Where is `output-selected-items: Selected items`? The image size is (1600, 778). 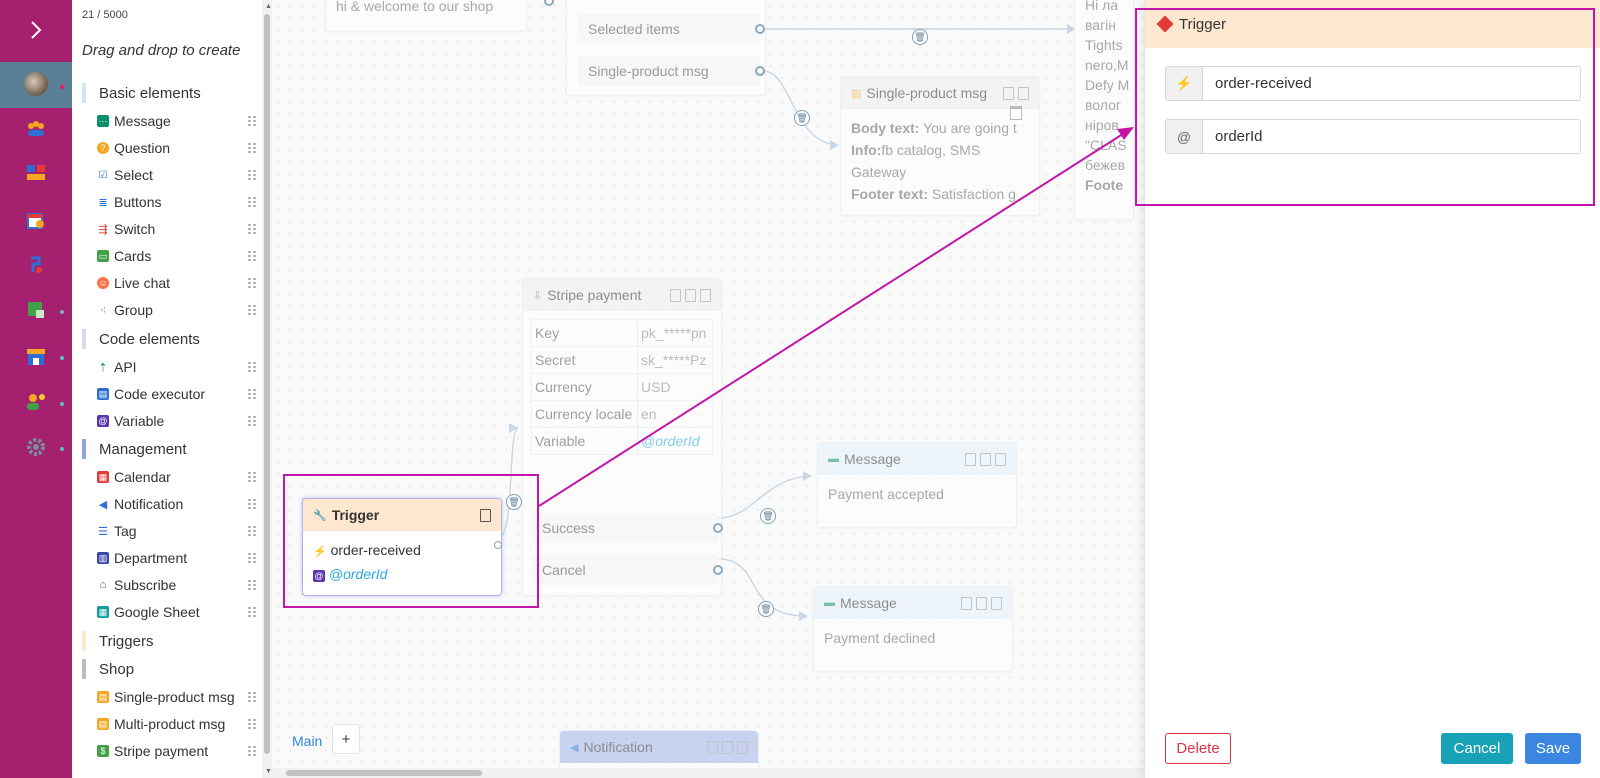
output-selected-items: Selected items is located at coordinates (669, 29).